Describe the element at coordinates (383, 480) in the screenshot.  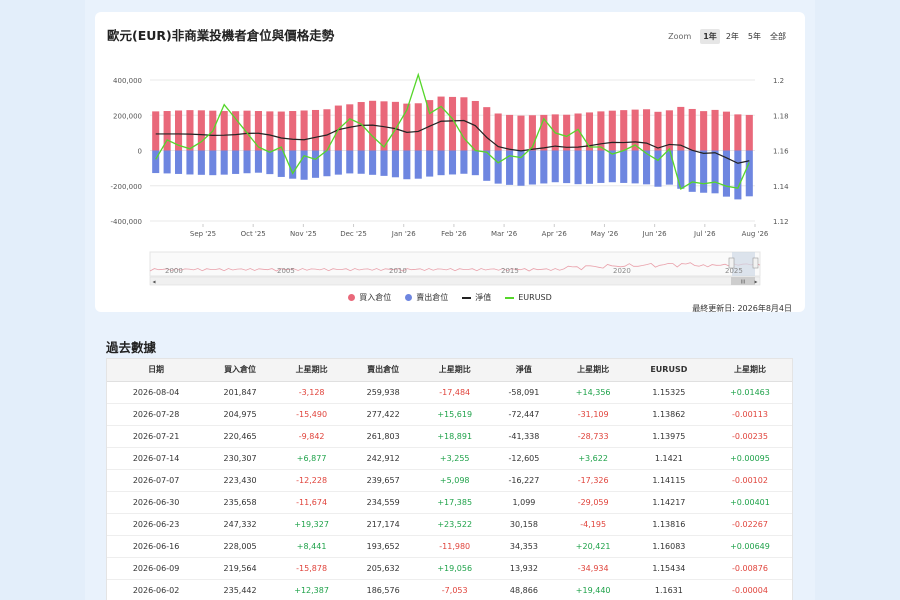
I see `table-cell: 239,657` at that location.